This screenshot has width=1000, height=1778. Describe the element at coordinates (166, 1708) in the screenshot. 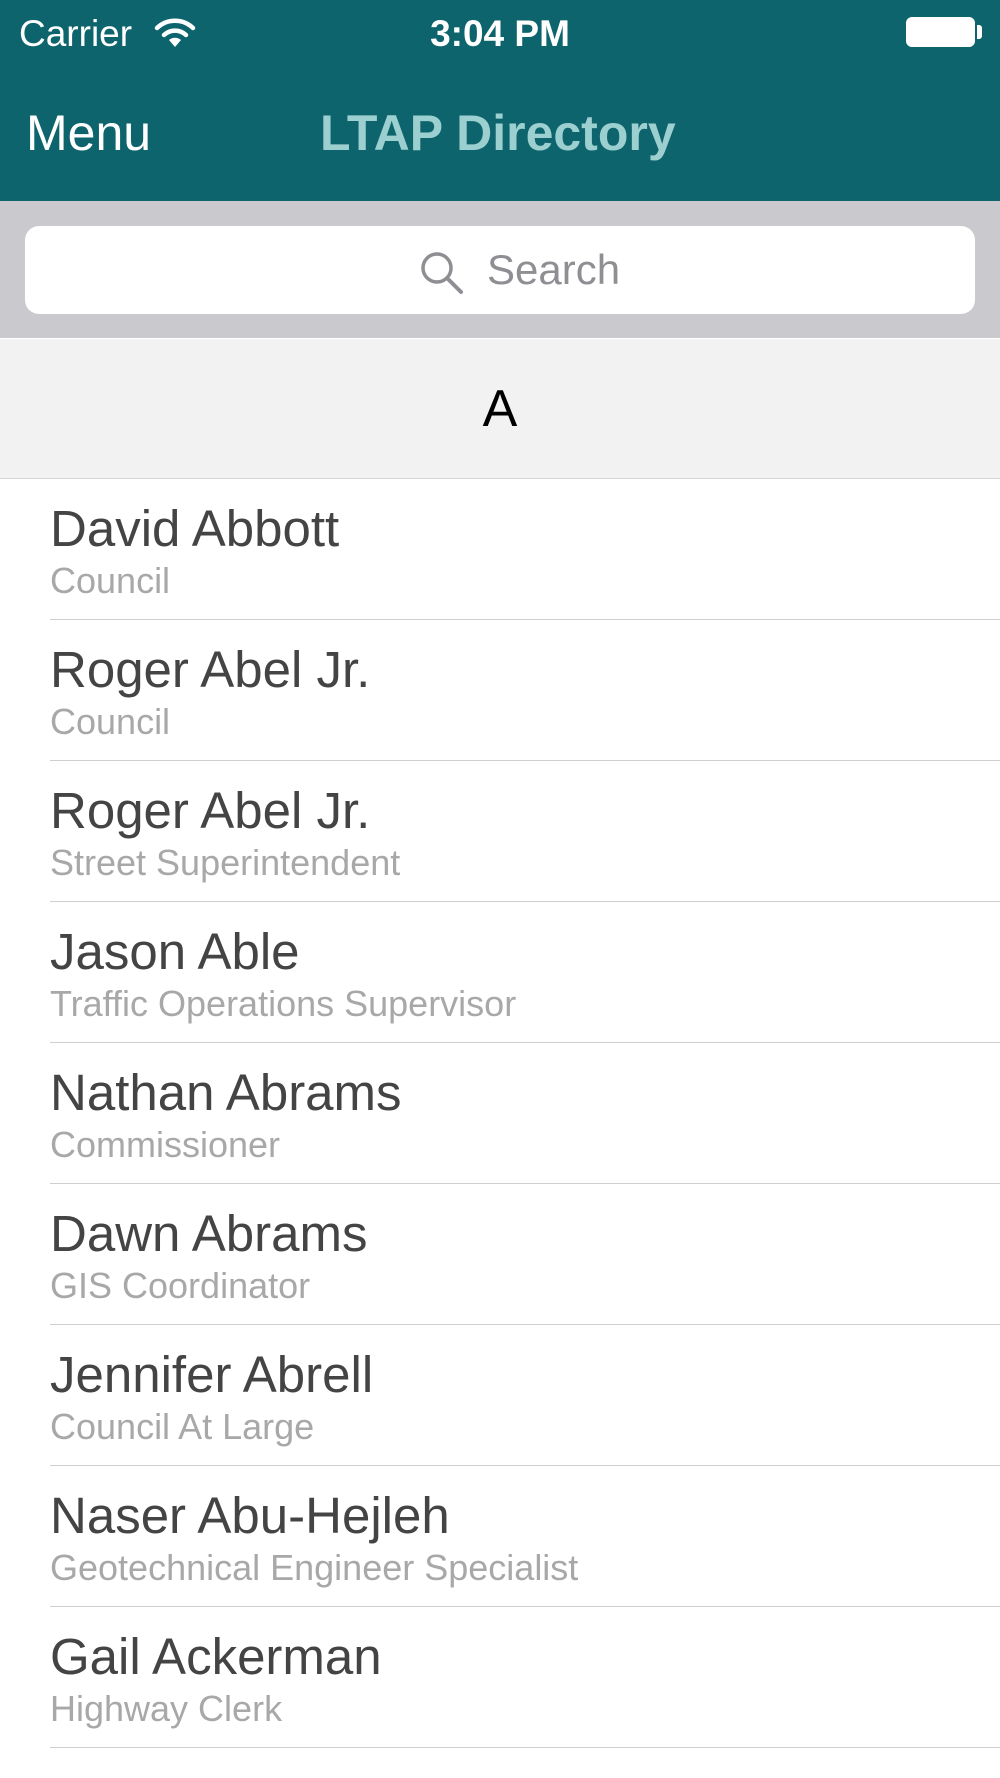

I see `contact-title: Highway Clerk` at that location.